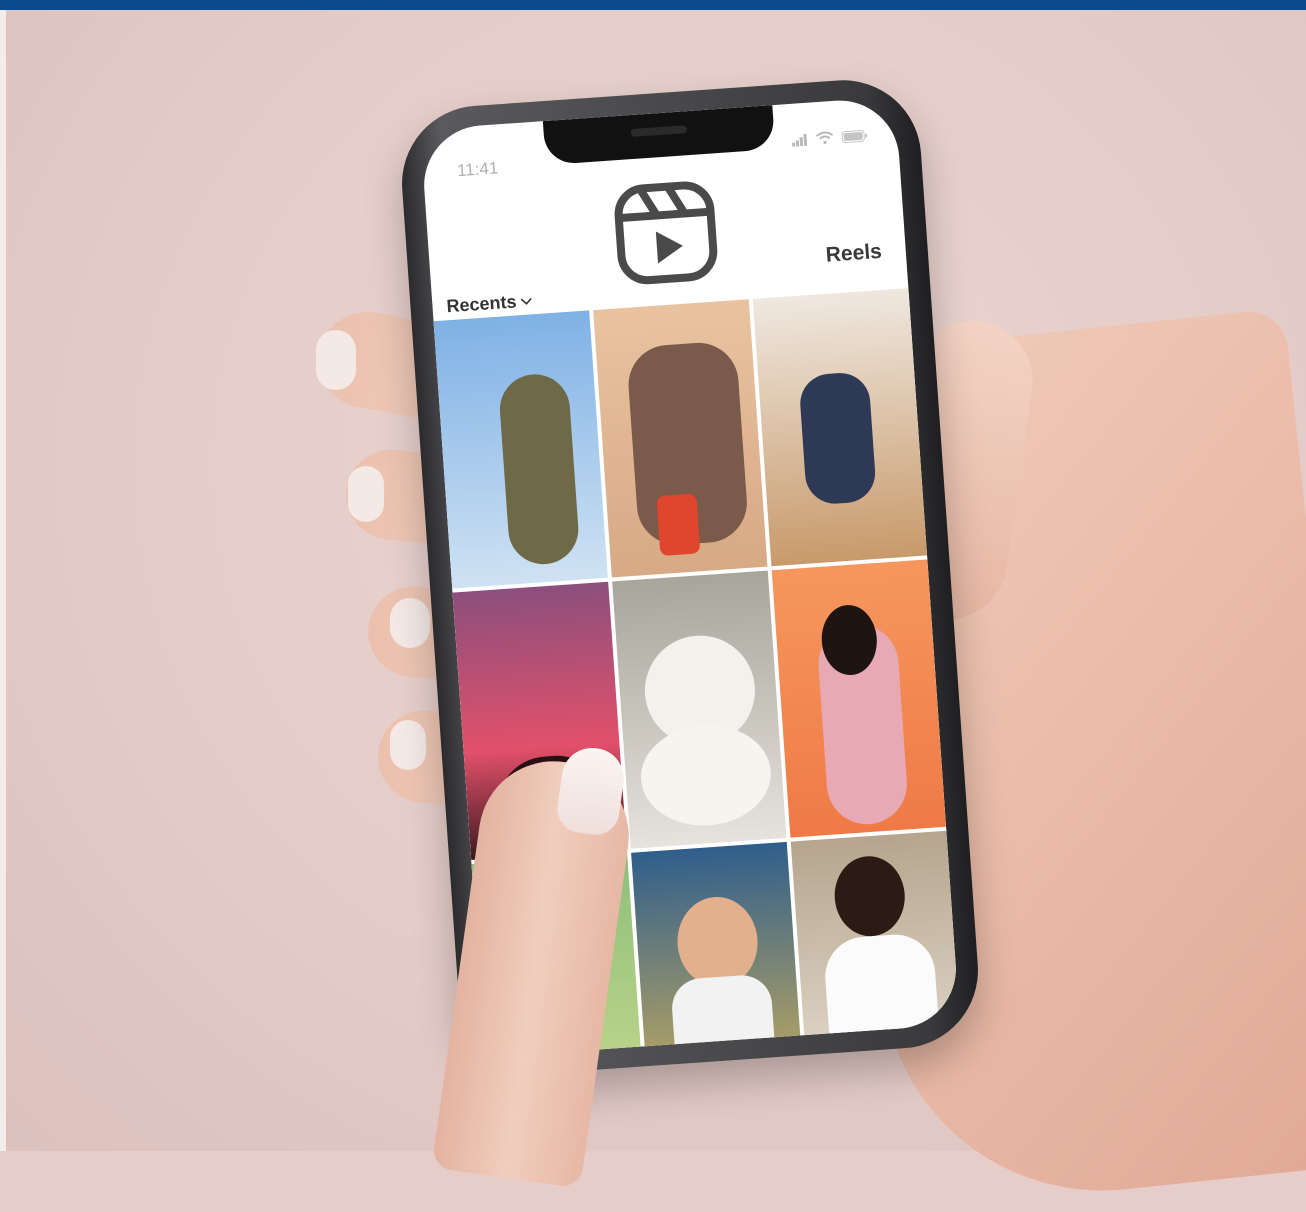 This screenshot has height=1212, width=1306. I want to click on finger-3-nail, so click(410, 623).